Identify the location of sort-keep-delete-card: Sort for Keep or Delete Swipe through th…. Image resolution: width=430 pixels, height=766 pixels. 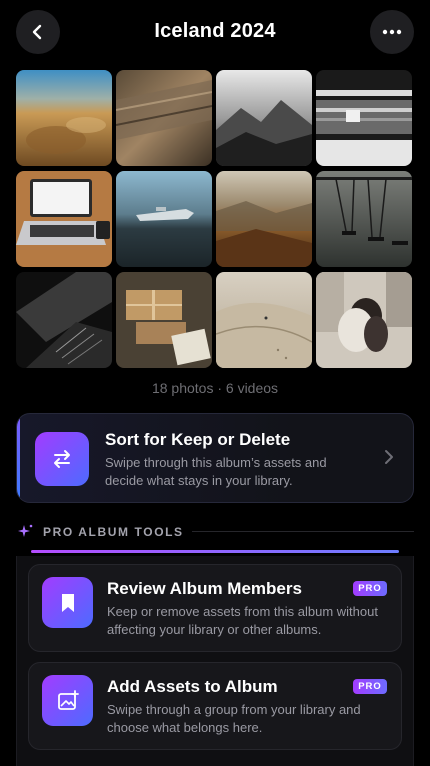
(215, 458).